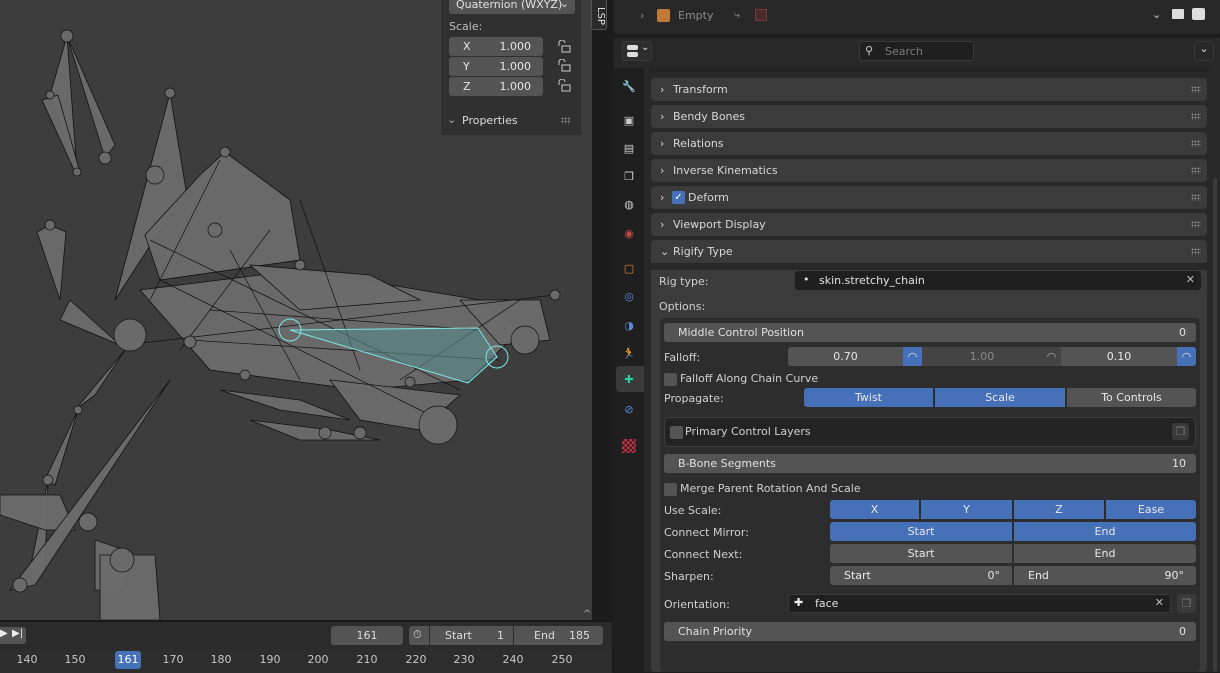  Describe the element at coordinates (1178, 14) in the screenshot. I see `monitor-icon` at that location.